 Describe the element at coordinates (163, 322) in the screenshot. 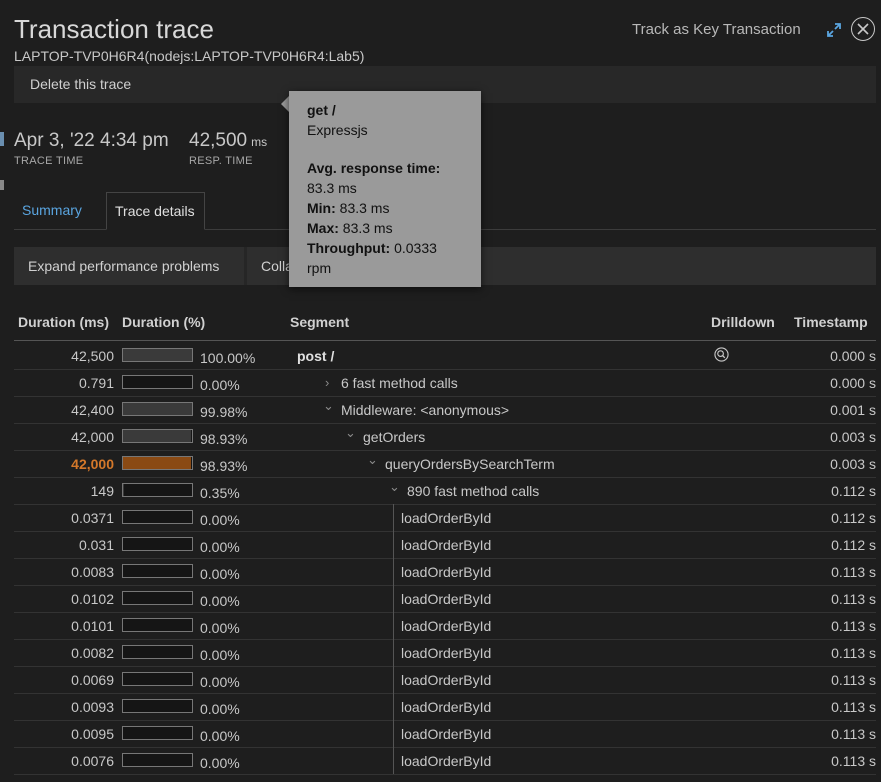

I see `column-header-duration-pct: Duration (%)` at that location.